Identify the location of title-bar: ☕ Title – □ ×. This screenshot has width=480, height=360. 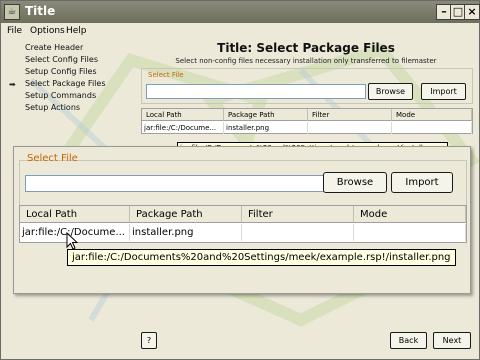
(240, 12).